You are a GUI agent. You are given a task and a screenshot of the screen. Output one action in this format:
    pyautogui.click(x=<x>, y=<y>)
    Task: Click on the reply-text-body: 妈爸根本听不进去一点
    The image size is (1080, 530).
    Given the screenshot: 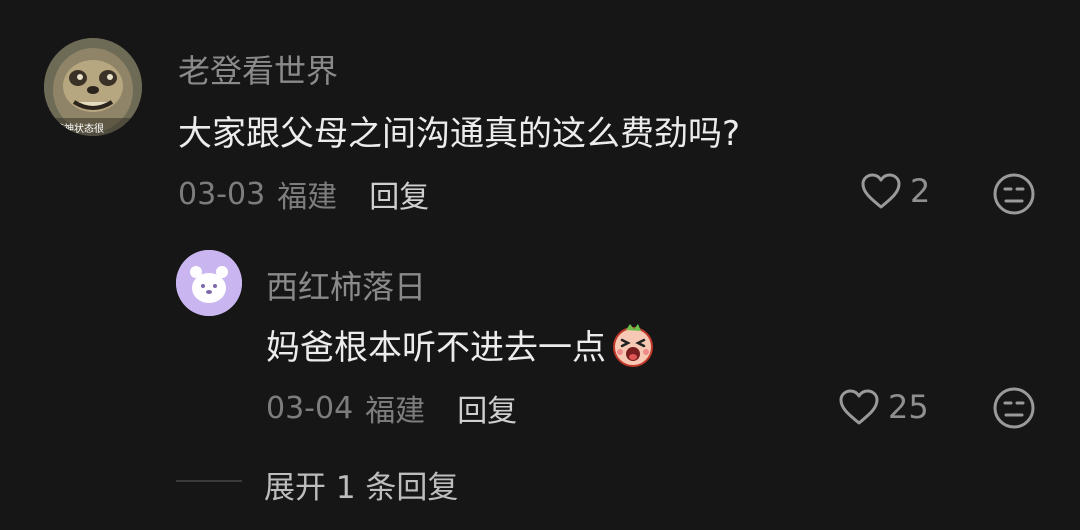 What is the action you would take?
    pyautogui.click(x=436, y=348)
    